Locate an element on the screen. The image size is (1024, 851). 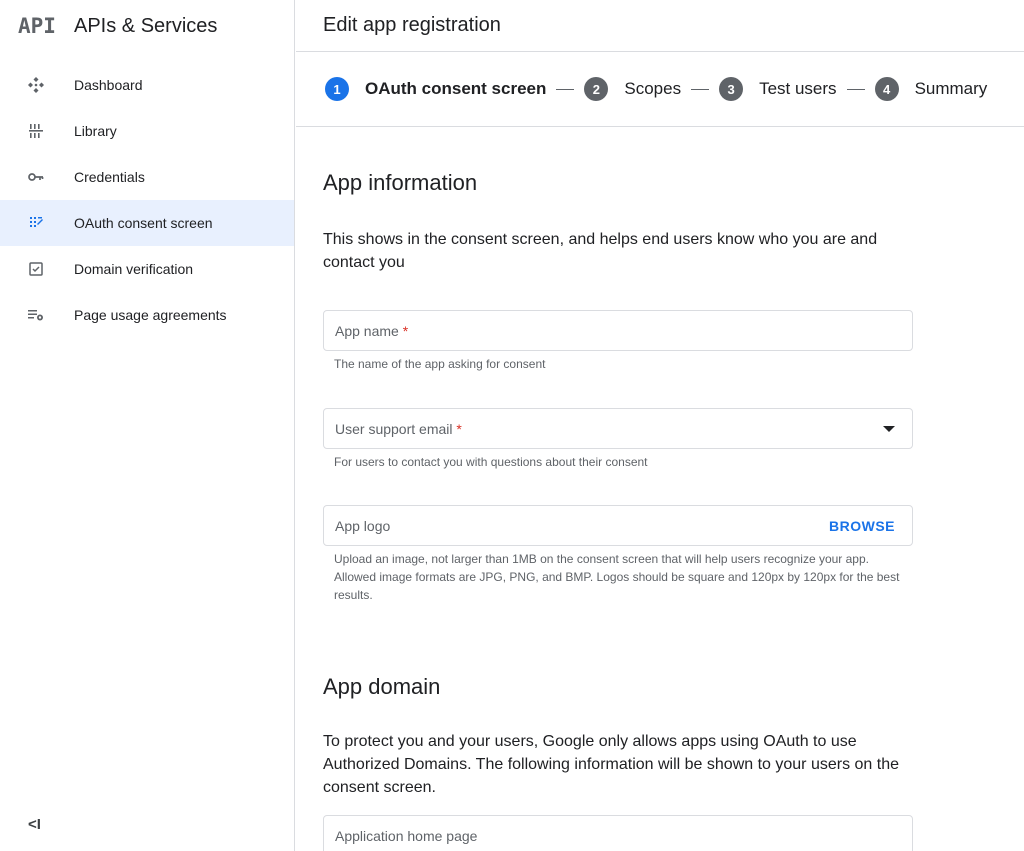
sidebar-item-label: Page usage agreements is located at coordinates (150, 315).